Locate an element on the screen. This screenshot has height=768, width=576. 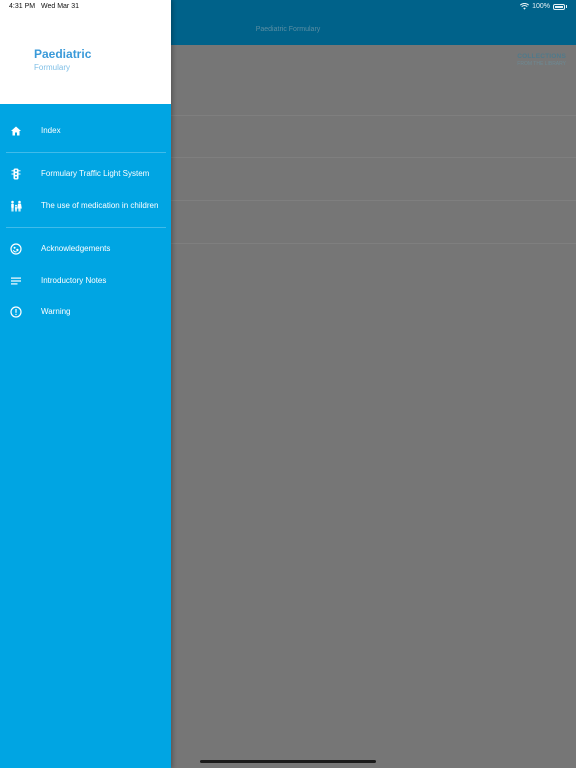
collections-sub: FROM THE LIBRARY is located at coordinates (541, 64).